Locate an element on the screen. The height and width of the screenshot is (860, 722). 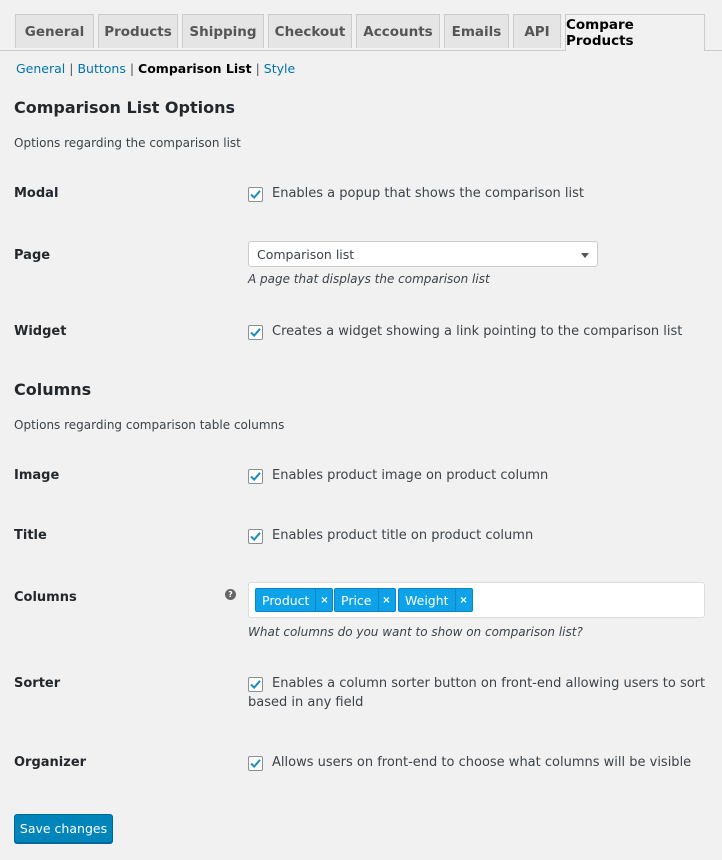
page-select: Comparison list is located at coordinates (423, 254).